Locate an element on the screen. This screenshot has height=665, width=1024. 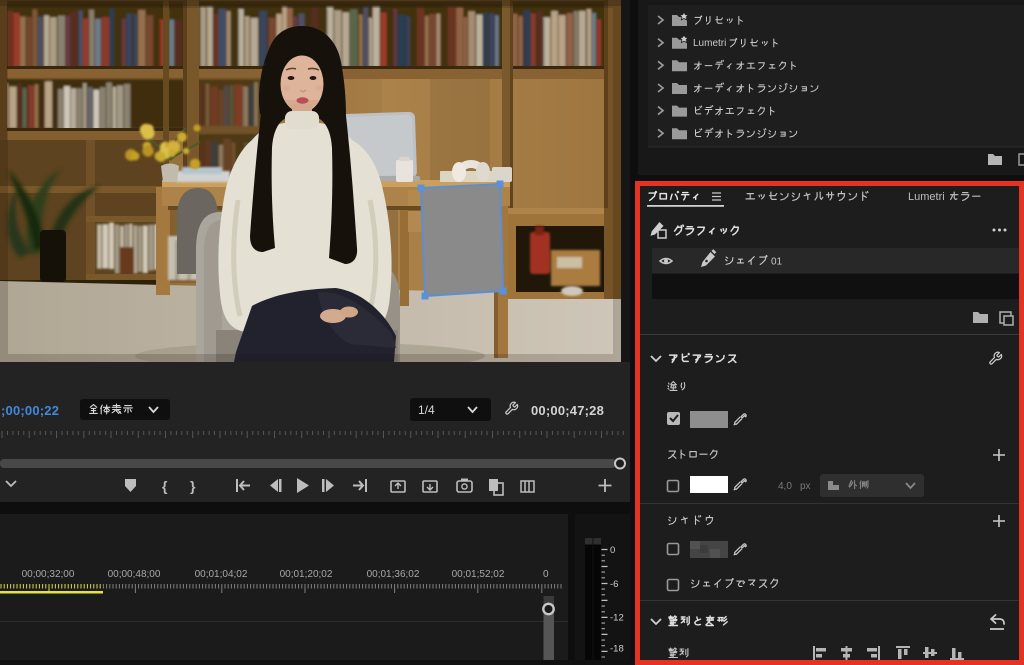
svg-text: 00;01;36;02 is located at coordinates (393, 574).